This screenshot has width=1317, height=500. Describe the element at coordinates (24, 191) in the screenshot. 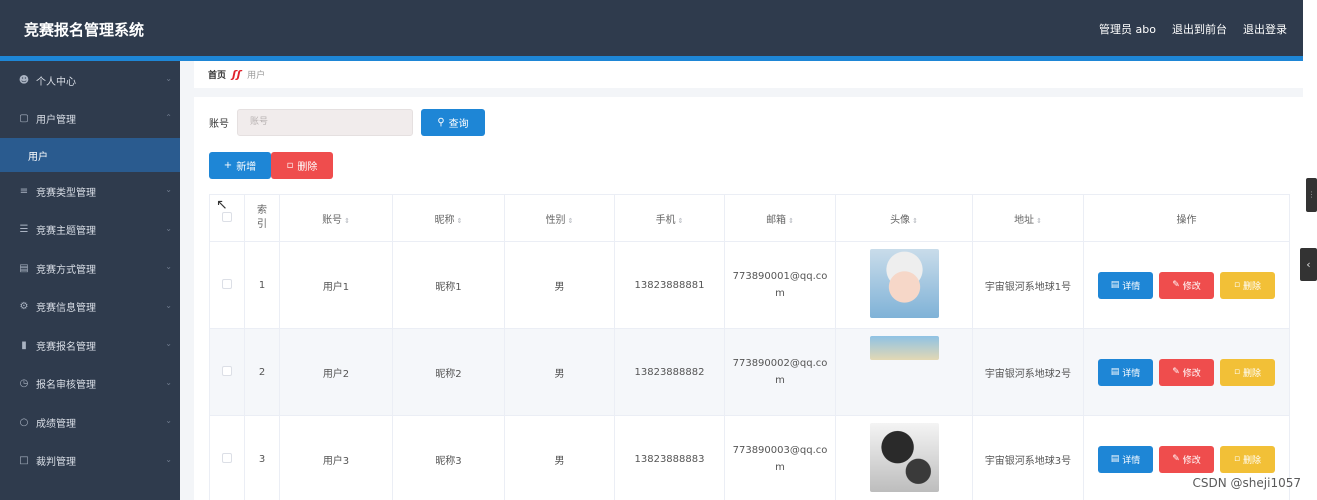

I see `sliders-icon: ≡` at that location.